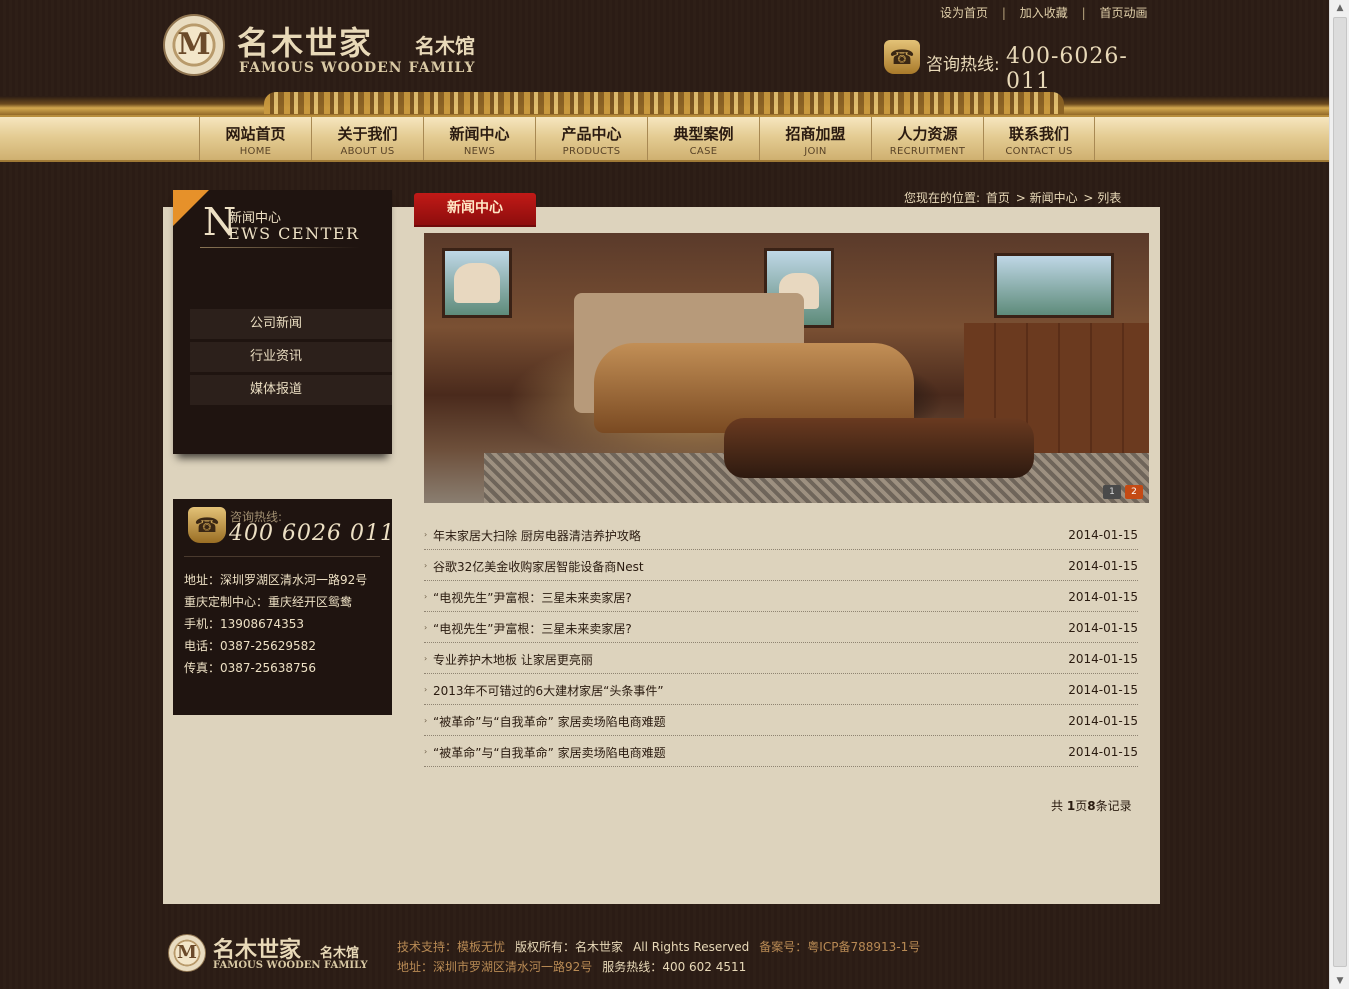 This screenshot has height=989, width=1349. Describe the element at coordinates (863, 947) in the screenshot. I see `icp-value: 粤ICP备788913-1号` at that location.